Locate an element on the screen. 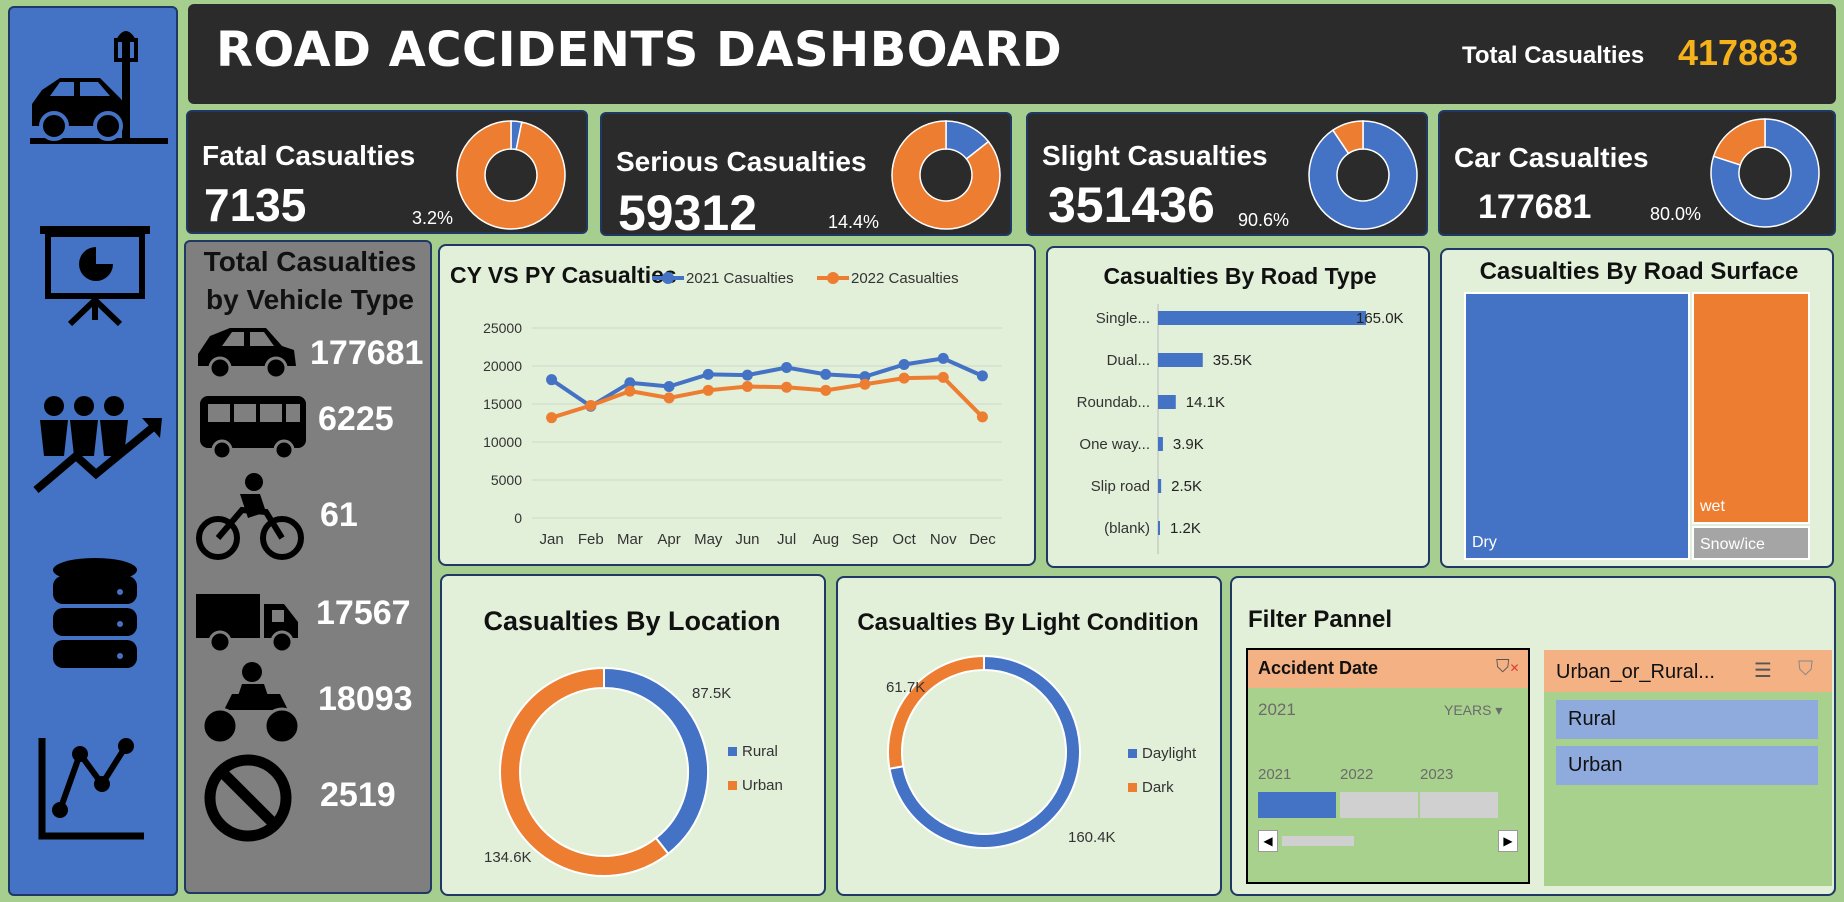  x-tick-label: Dec is located at coordinates (982, 539).